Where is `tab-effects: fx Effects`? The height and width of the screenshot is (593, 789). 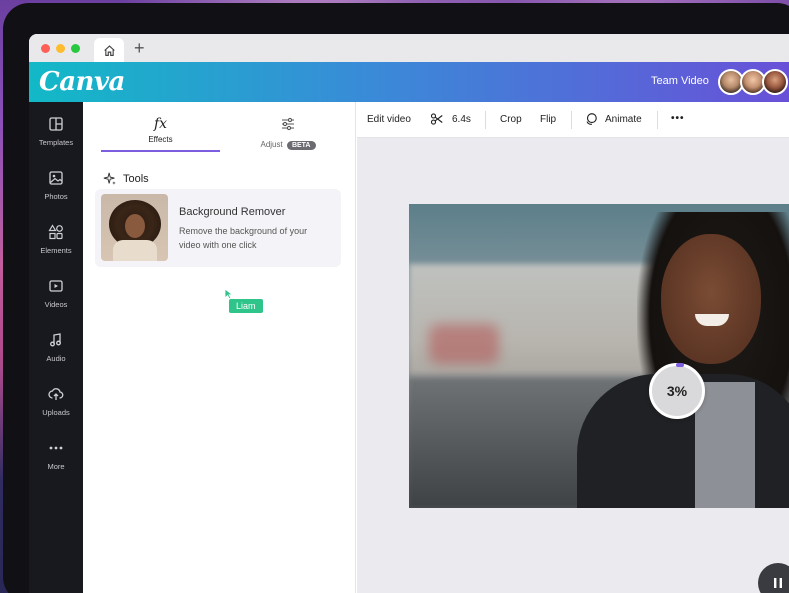 tab-effects: fx Effects is located at coordinates (160, 130).